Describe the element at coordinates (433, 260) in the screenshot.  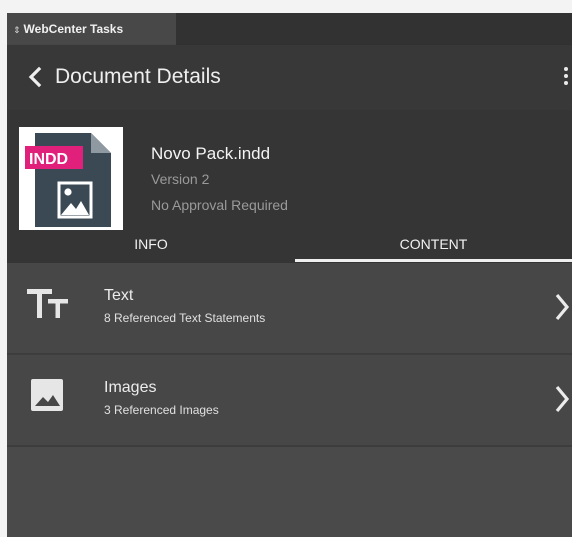
I see `active-tab-indicator` at that location.